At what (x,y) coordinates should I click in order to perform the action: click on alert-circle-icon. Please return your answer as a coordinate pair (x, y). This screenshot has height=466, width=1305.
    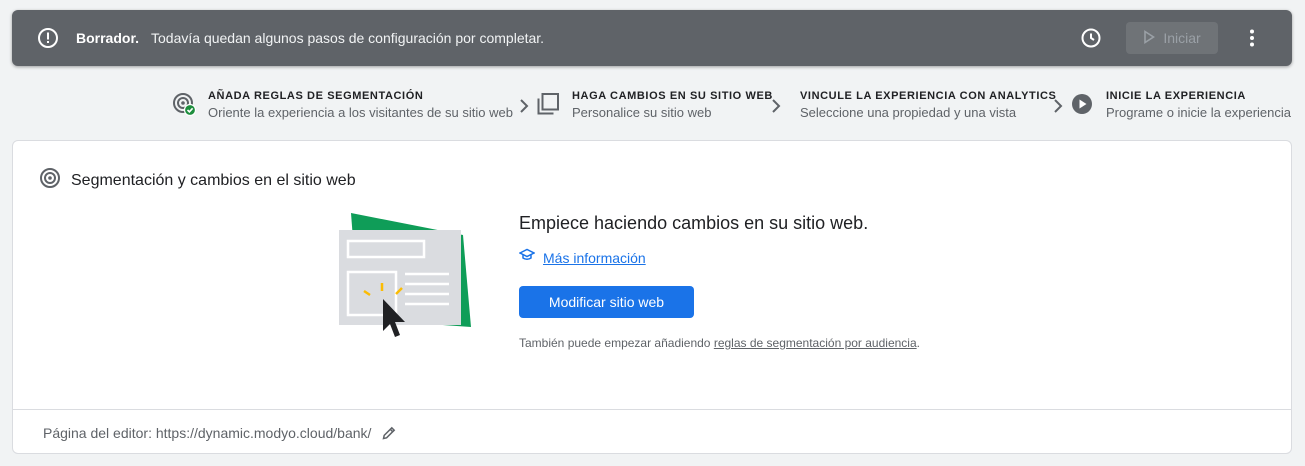
    Looking at the image, I should click on (48, 38).